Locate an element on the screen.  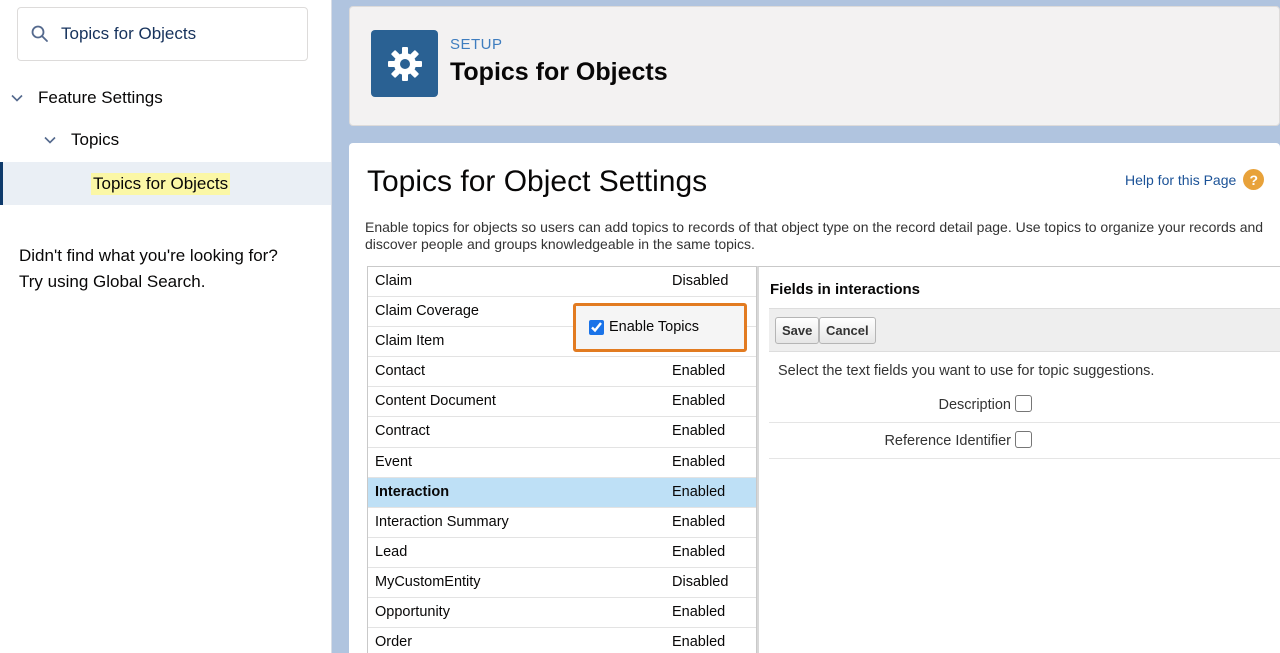
section-heading: Topics for Object Settings is located at coordinates (537, 181).